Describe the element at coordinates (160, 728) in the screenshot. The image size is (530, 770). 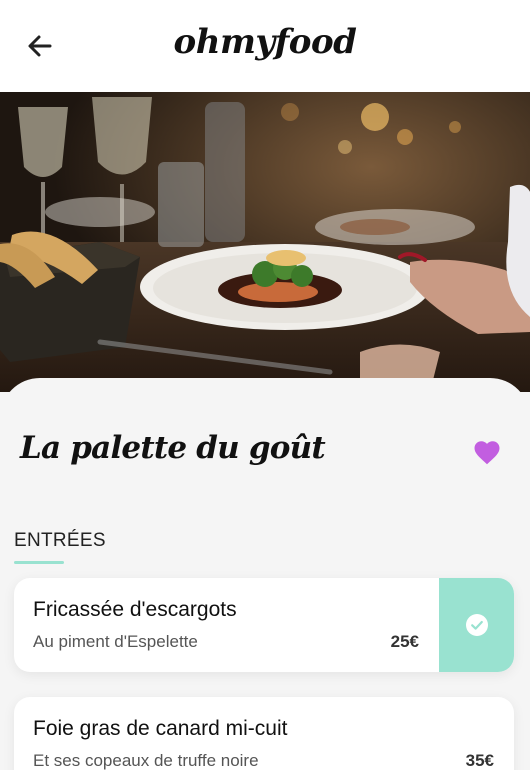
I see `dish-name: Foie gras de canard mi-cuit` at that location.